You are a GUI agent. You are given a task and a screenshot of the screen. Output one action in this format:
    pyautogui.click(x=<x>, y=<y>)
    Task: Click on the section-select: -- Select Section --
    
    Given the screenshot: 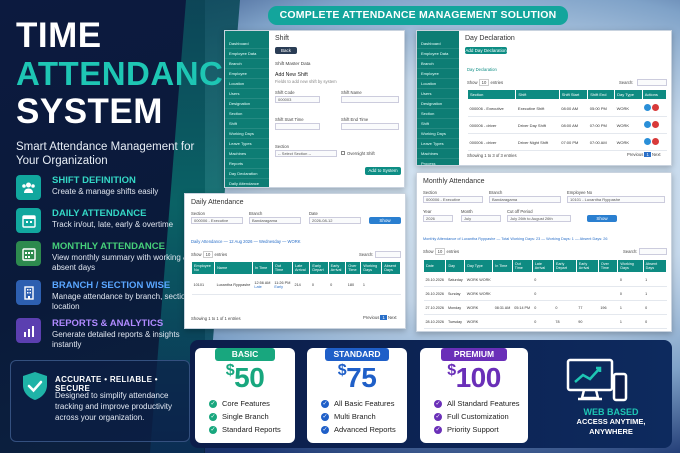 What is the action you would take?
    pyautogui.click(x=306, y=153)
    